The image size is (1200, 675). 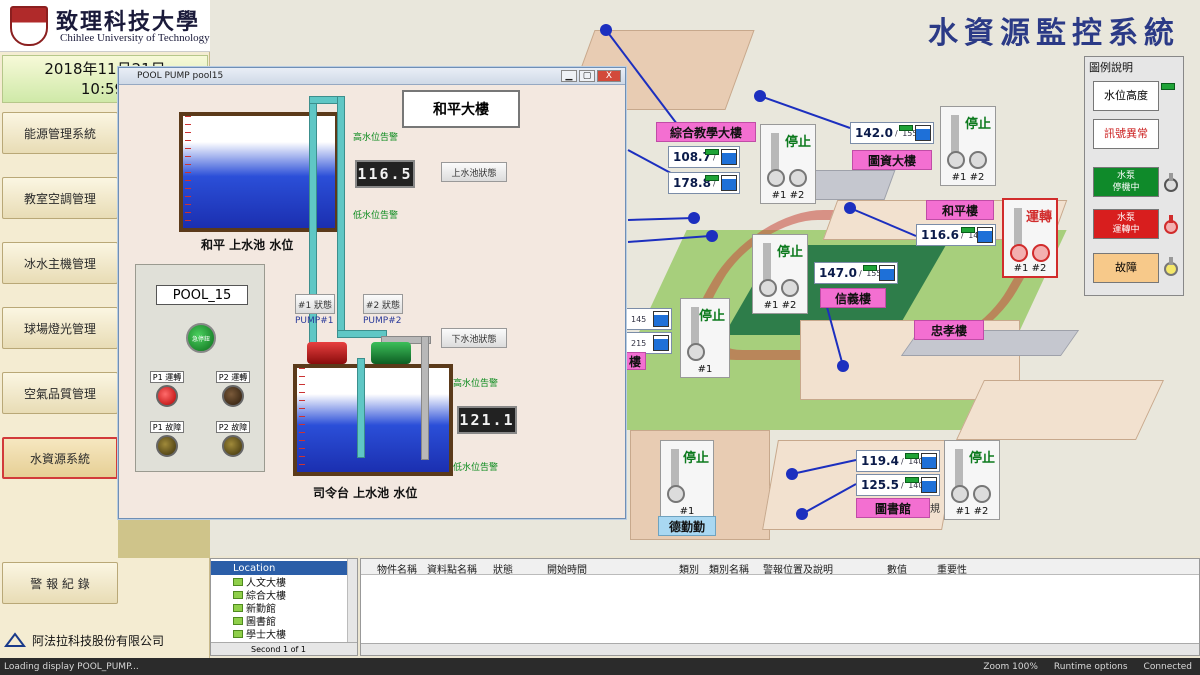 I want to click on panel-name: POOL_15, so click(x=202, y=295).